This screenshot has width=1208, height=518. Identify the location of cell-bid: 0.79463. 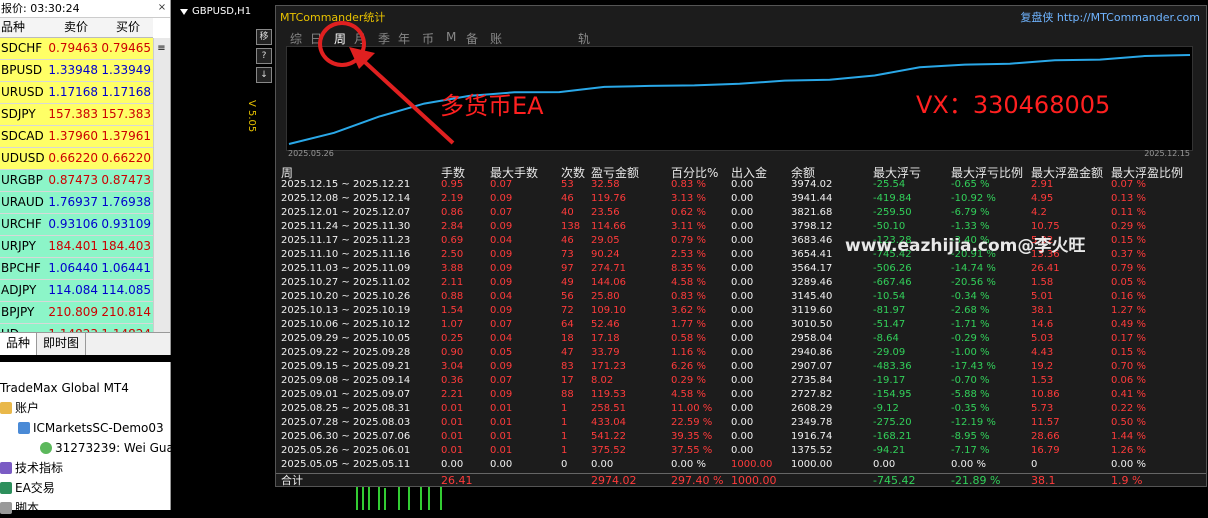
(73, 48).